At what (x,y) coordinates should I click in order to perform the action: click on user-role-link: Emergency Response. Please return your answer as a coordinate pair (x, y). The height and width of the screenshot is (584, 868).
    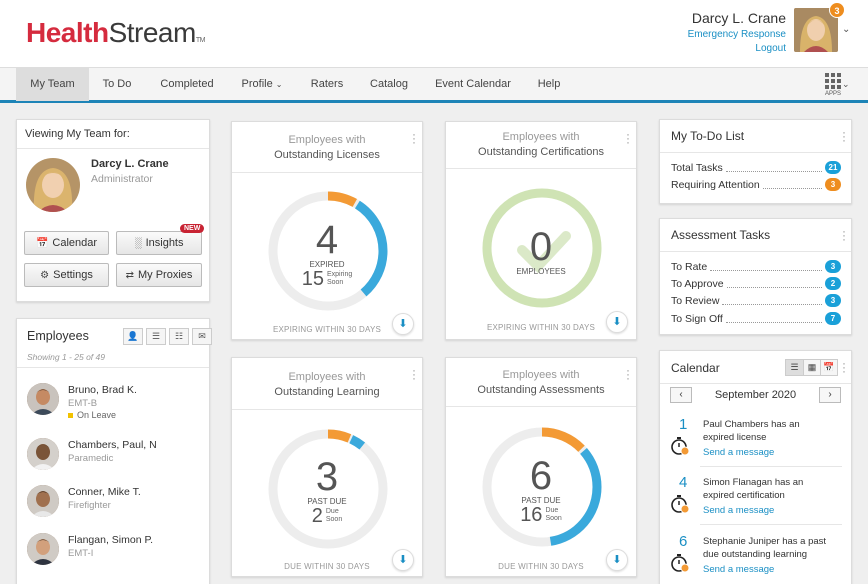
    Looking at the image, I should click on (737, 34).